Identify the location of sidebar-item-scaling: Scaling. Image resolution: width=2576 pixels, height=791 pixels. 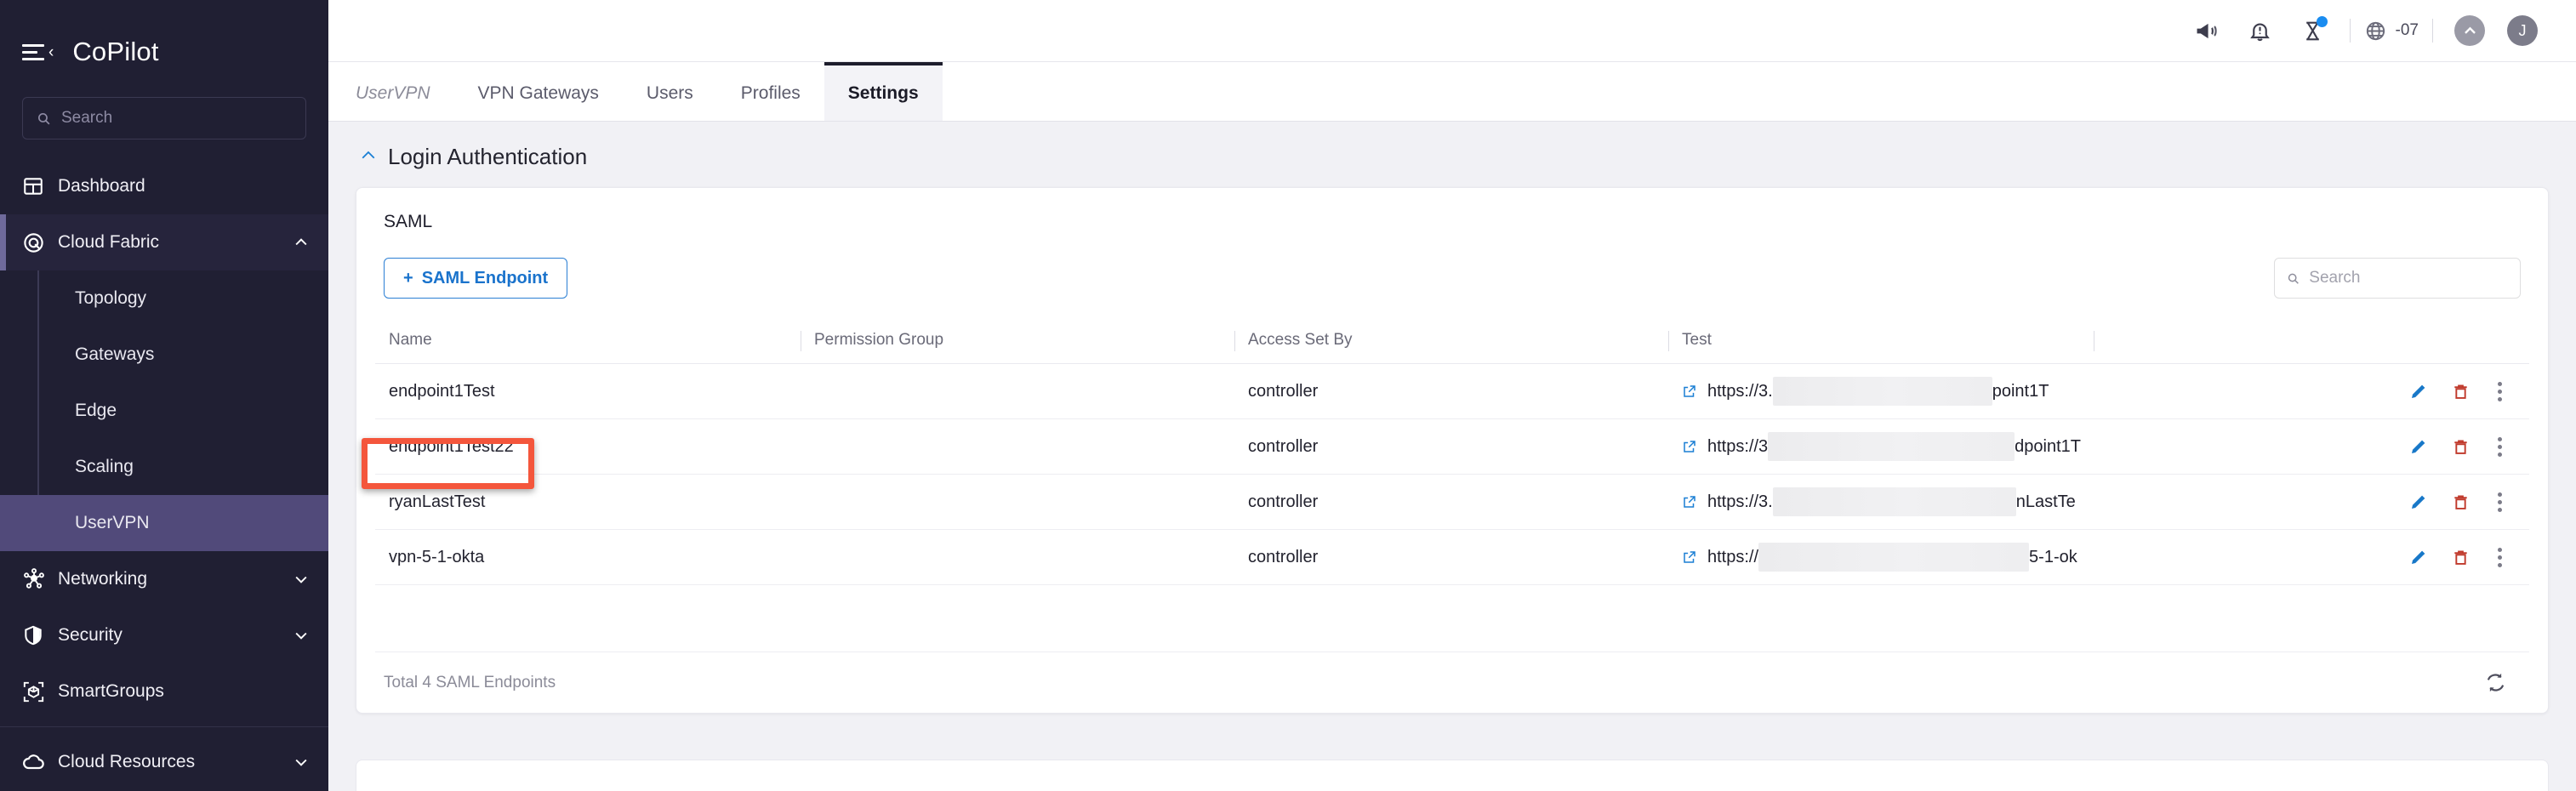
(164, 467).